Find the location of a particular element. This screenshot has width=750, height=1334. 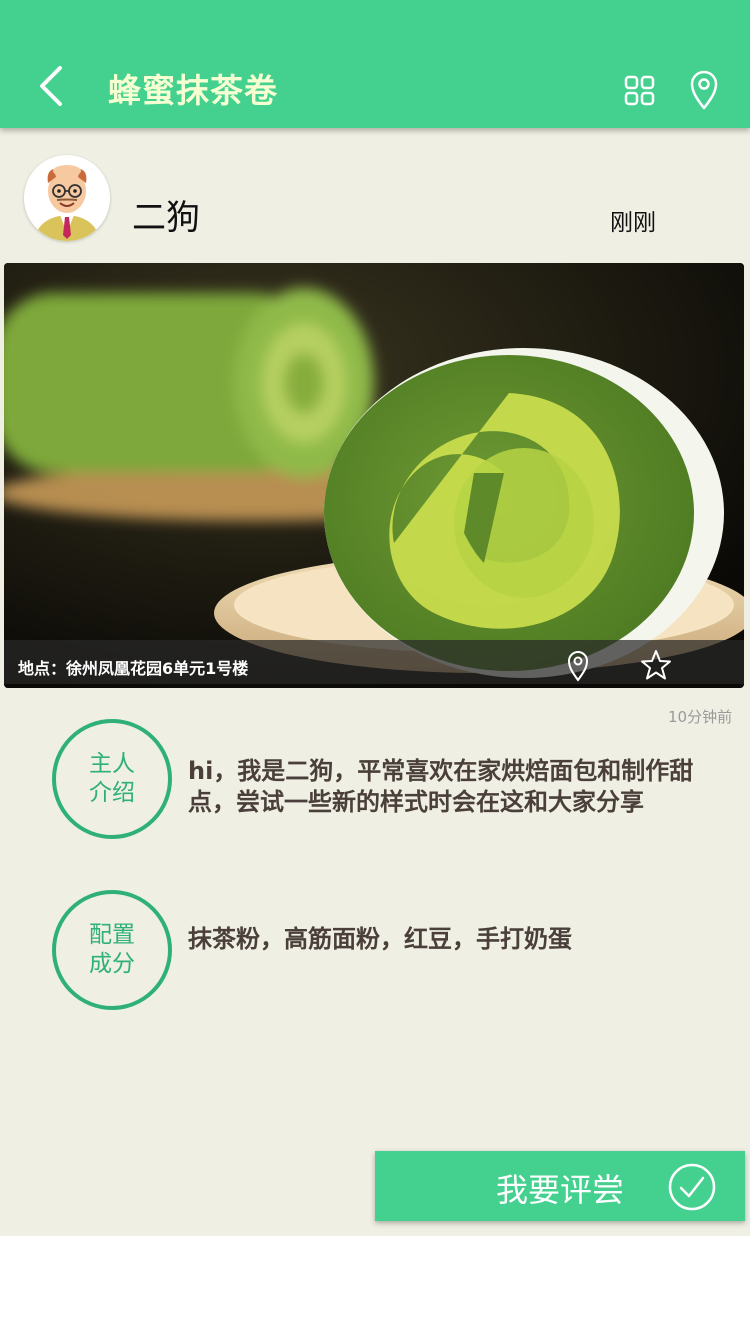

grid-menu-button is located at coordinates (640, 90).